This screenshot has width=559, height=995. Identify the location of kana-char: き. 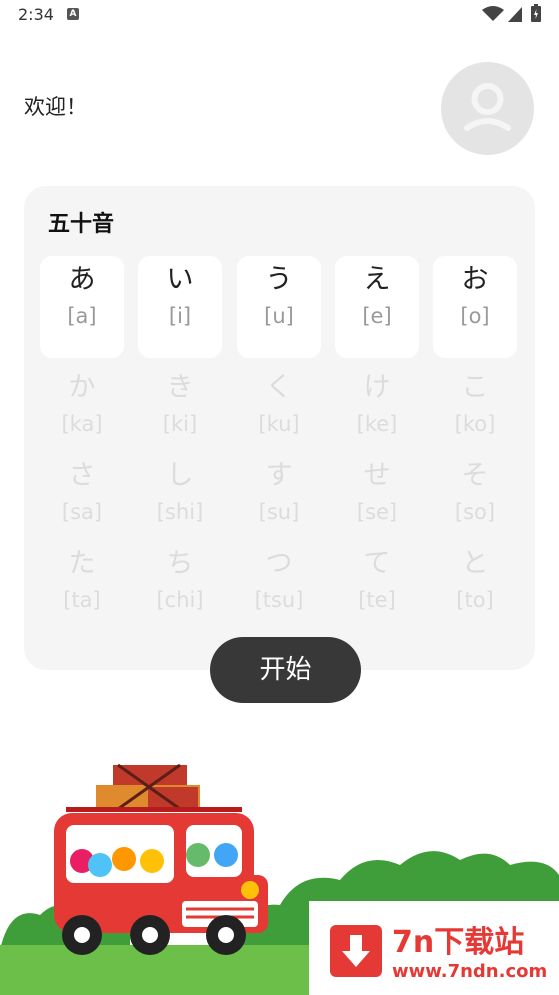
(180, 387).